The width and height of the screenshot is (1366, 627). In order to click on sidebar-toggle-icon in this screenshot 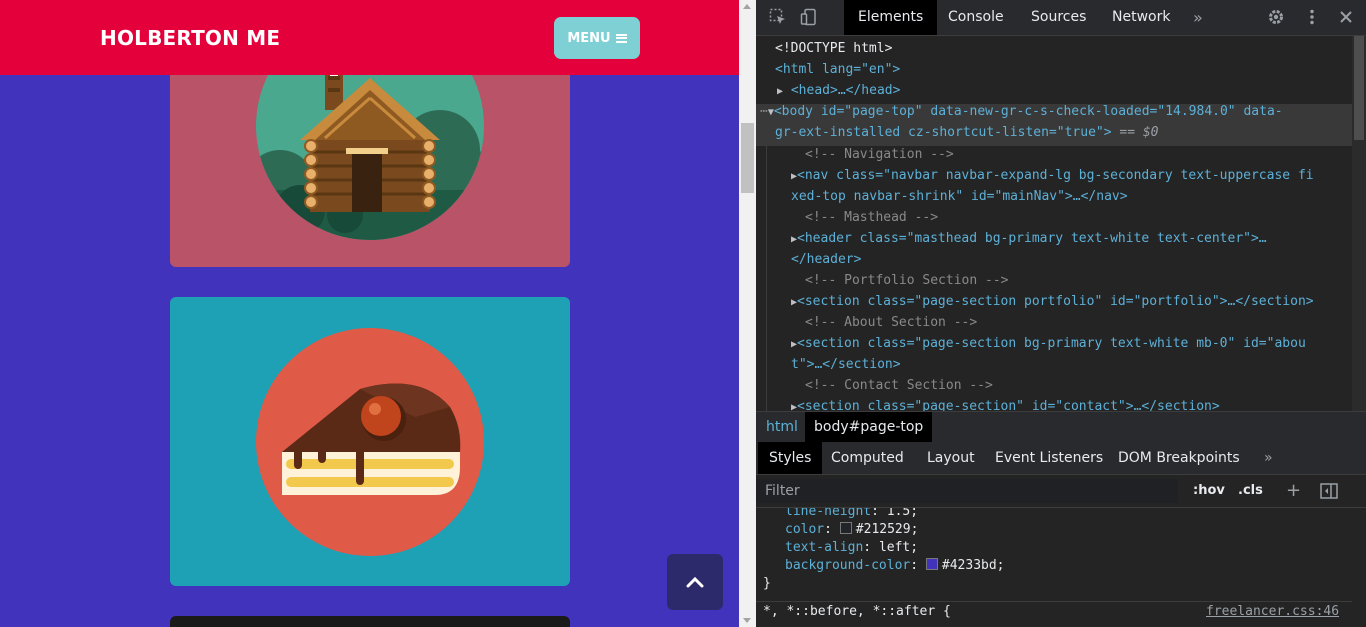, I will do `click(1329, 491)`.